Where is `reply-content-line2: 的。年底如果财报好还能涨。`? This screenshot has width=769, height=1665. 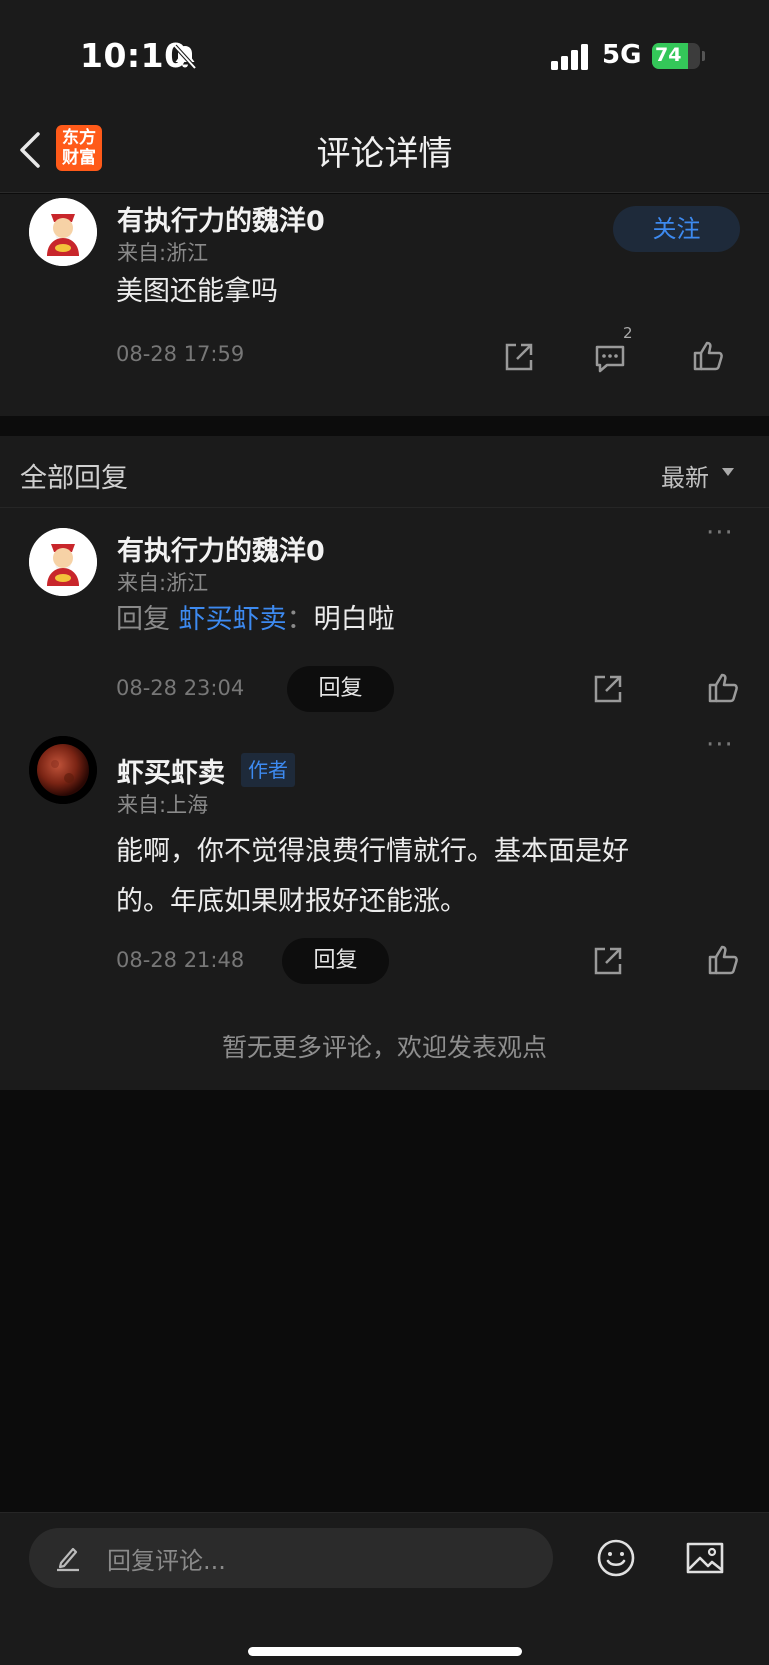
reply-content-line2: 的。年底如果财报好还能涨。 is located at coordinates (291, 901).